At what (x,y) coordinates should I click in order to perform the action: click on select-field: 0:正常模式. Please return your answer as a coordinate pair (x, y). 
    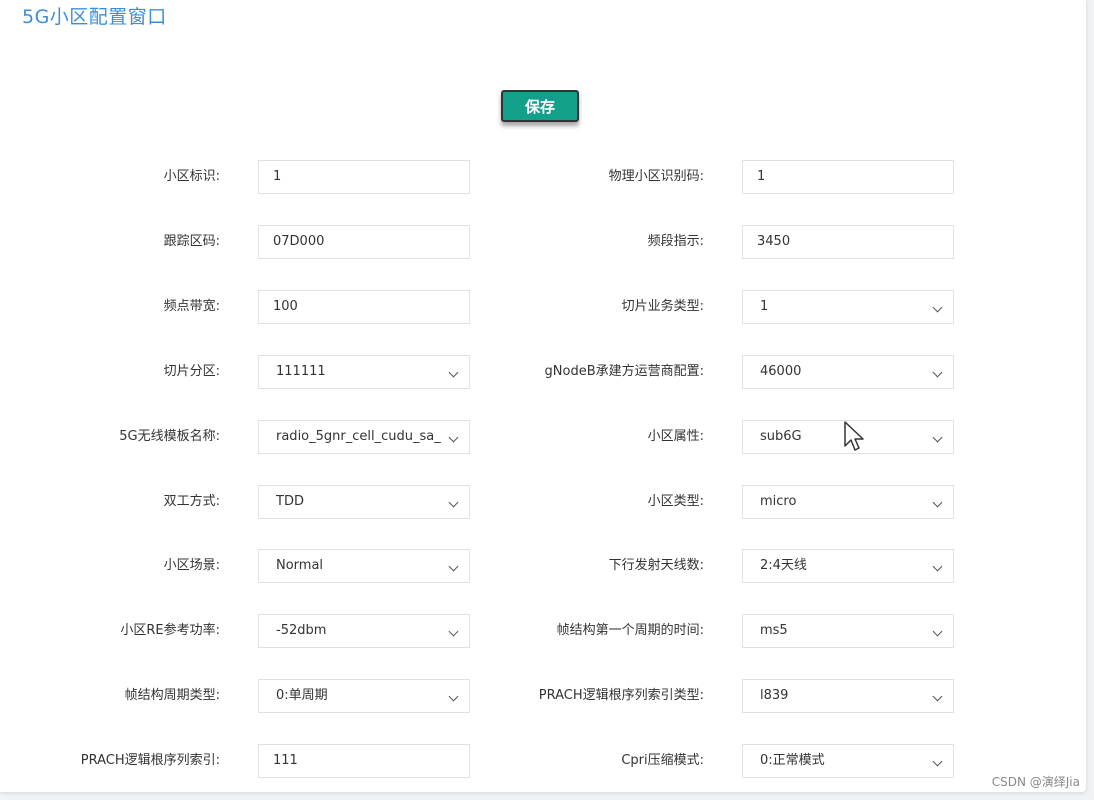
    Looking at the image, I should click on (848, 761).